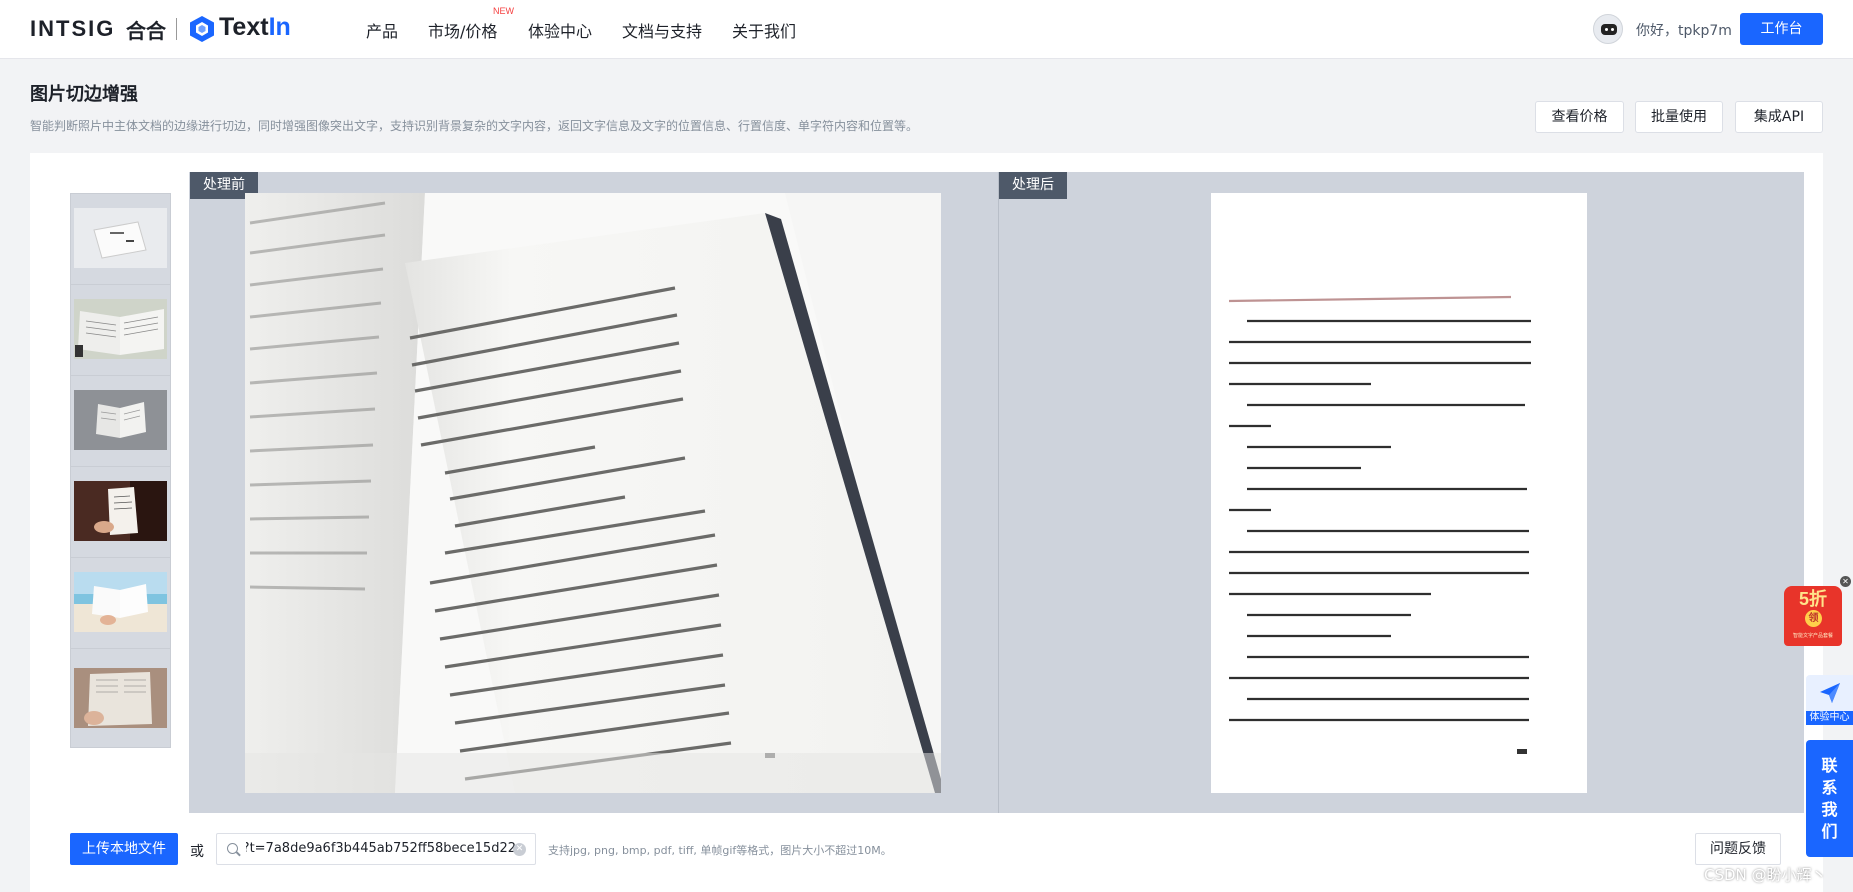  I want to click on hehe-logo: 合合, so click(146, 29).